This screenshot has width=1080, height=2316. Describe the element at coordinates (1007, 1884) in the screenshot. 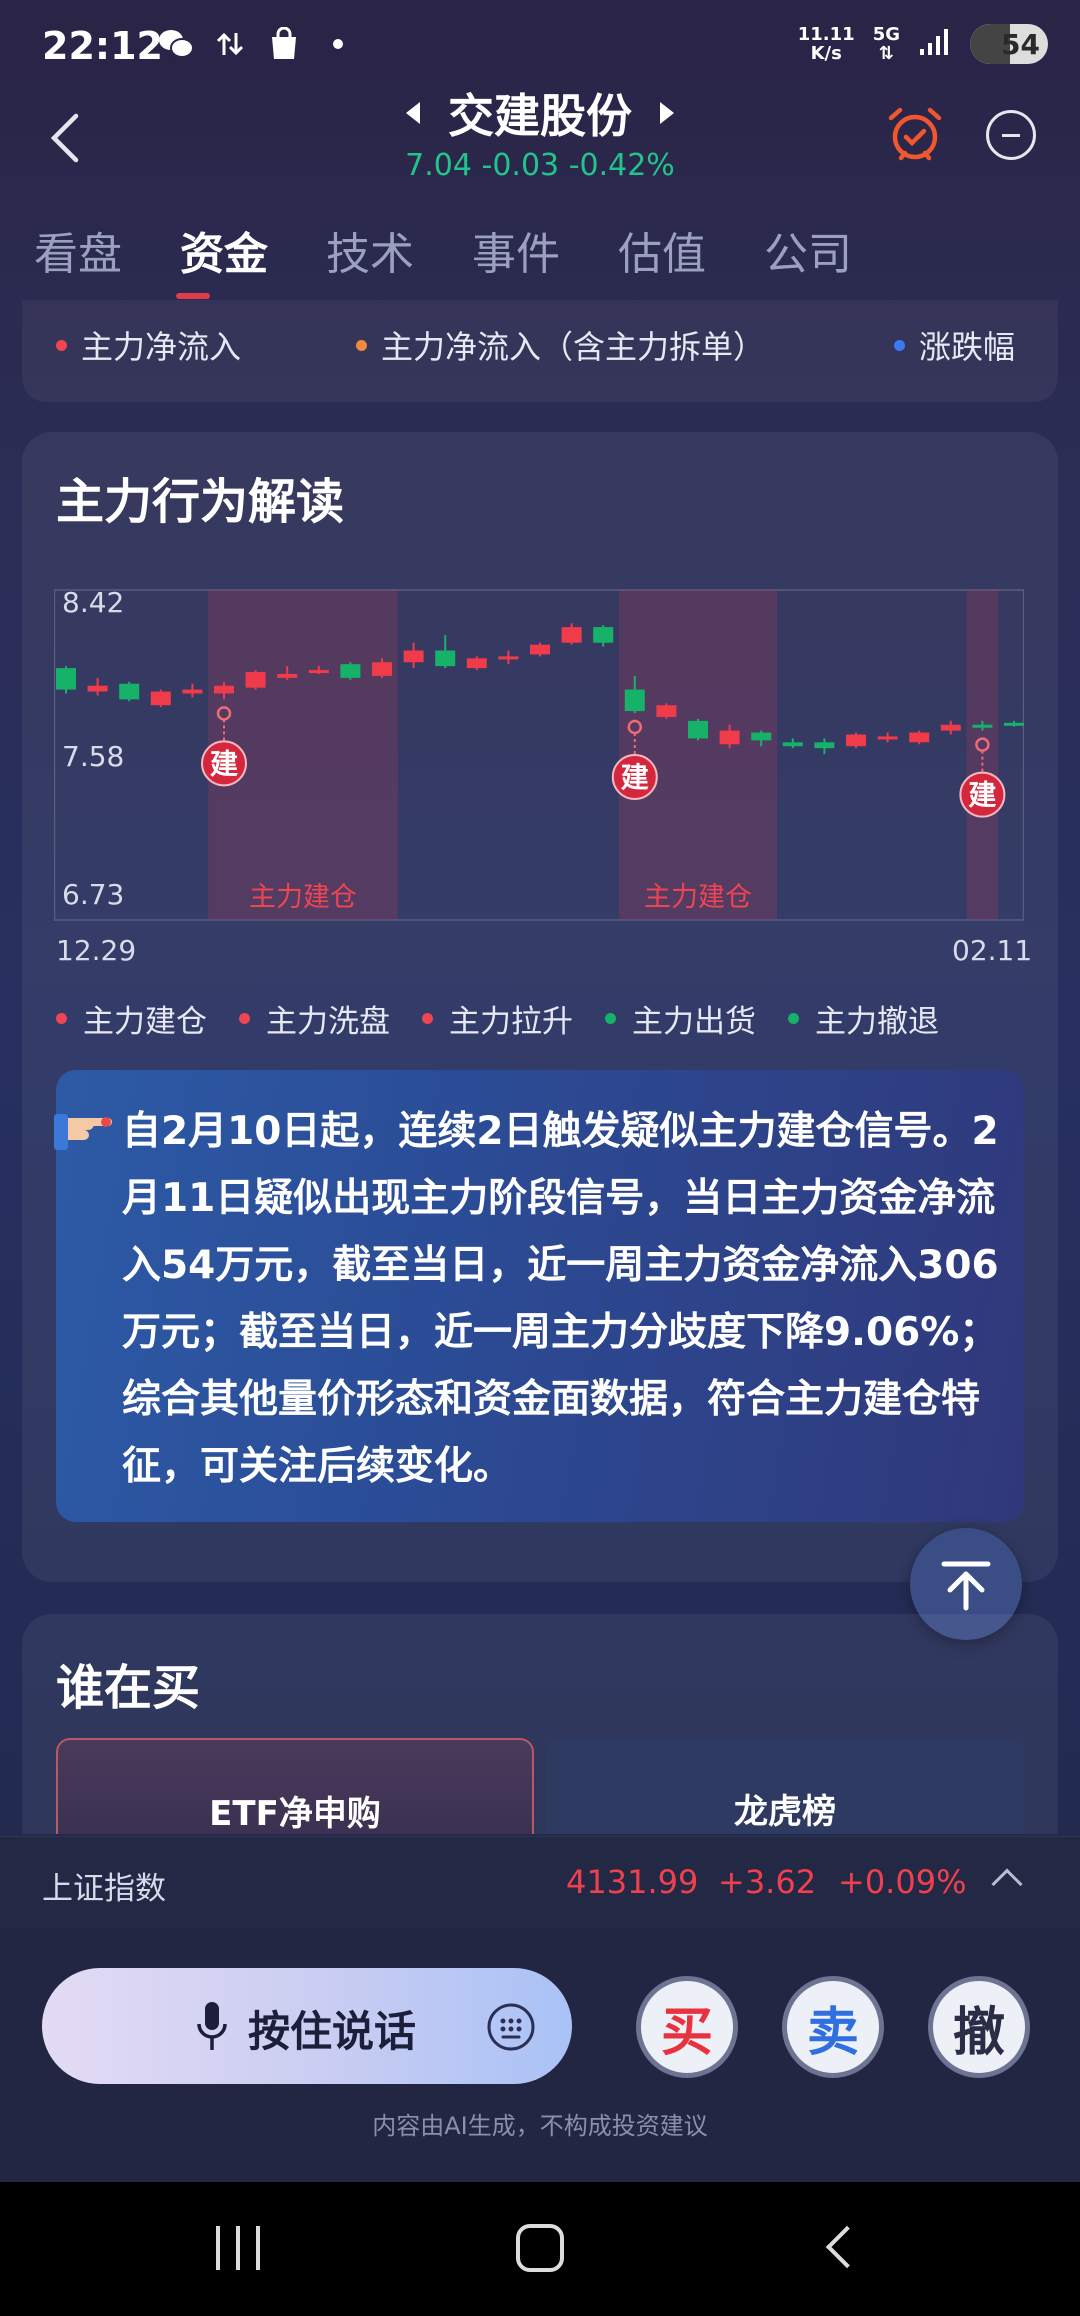

I see `chevron-up-icon` at that location.